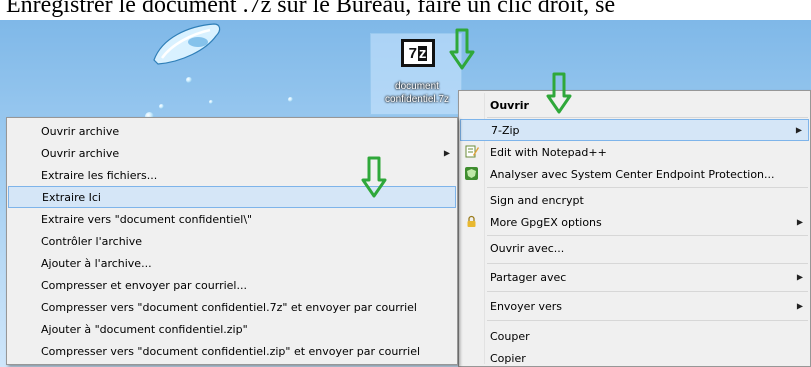 This screenshot has height=367, width=811. Describe the element at coordinates (634, 306) in the screenshot. I see `context-menu-item-envoyer-vers: Envoyer vers ▶` at that location.